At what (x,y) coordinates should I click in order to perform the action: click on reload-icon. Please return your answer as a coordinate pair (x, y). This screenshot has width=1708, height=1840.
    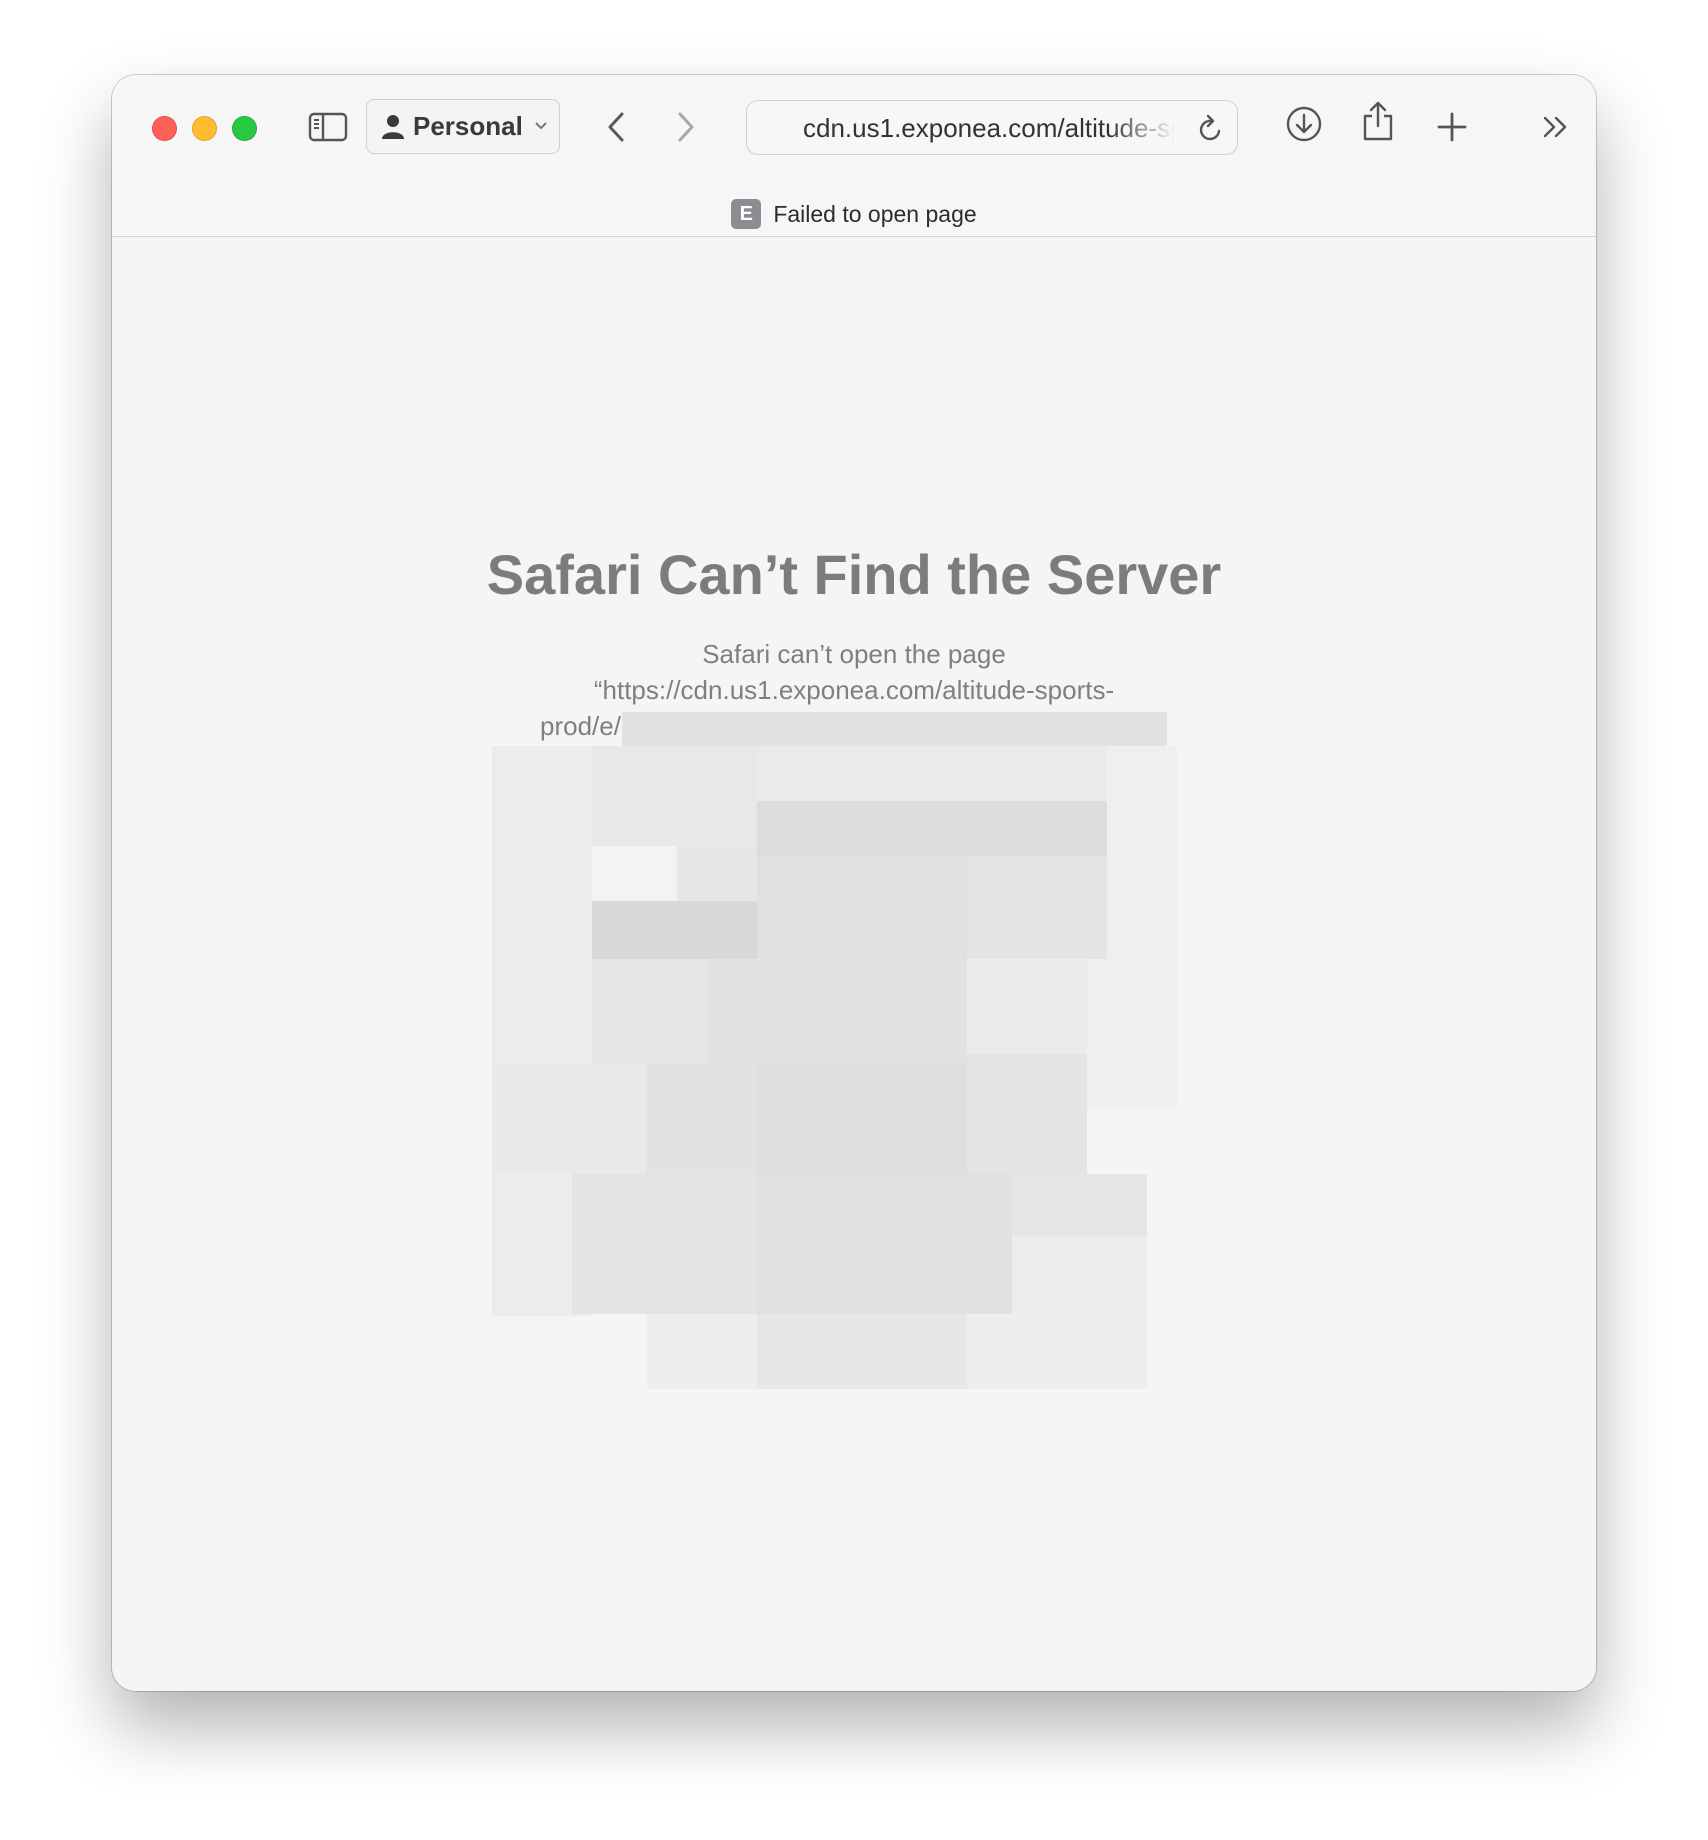
    Looking at the image, I should click on (1211, 129).